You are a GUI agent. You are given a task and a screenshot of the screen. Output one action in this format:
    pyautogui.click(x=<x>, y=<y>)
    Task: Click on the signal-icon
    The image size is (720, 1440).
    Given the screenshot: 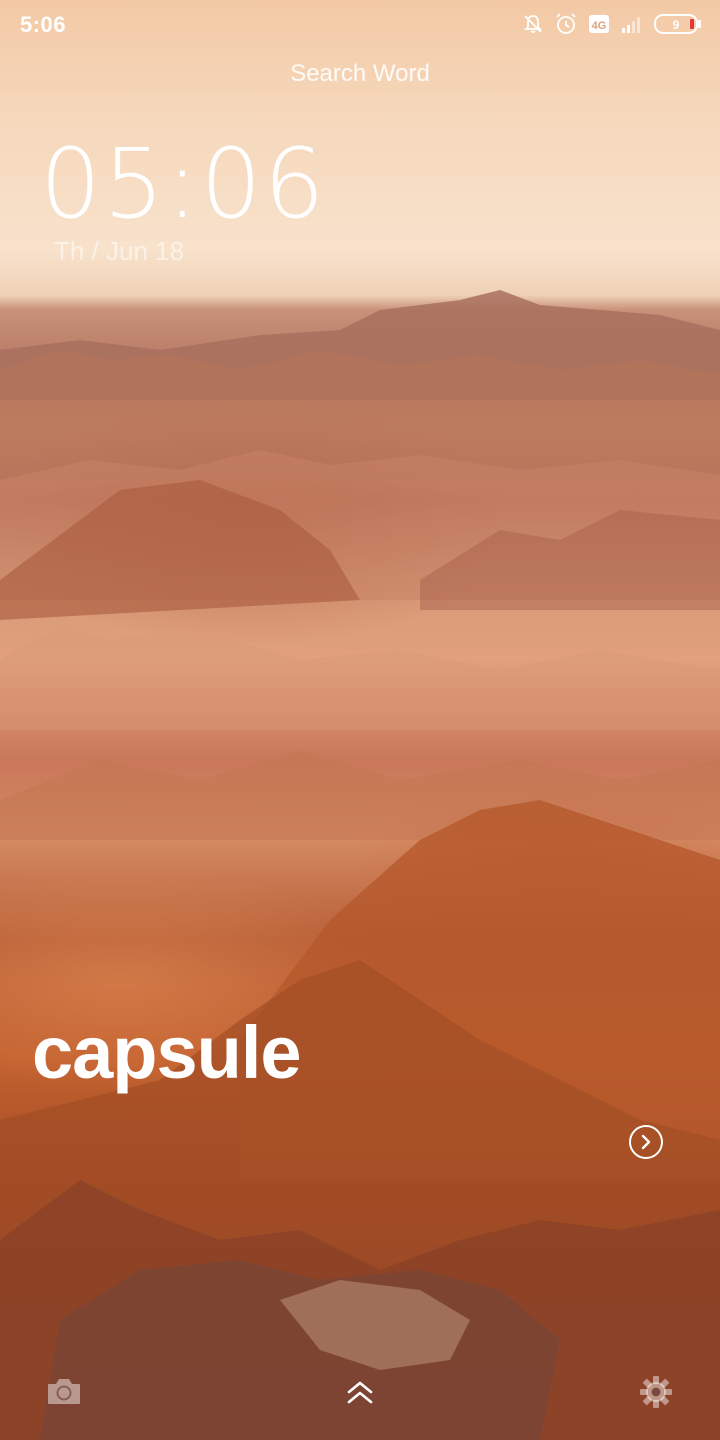 What is the action you would take?
    pyautogui.click(x=631, y=25)
    